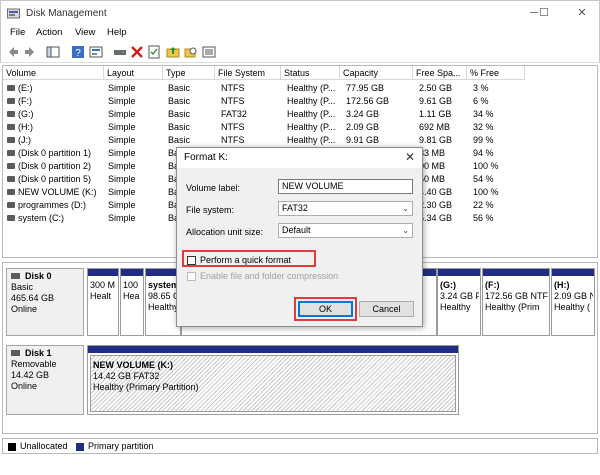 The image size is (600, 475). I want to click on file-system-caption: File system:, so click(210, 210).